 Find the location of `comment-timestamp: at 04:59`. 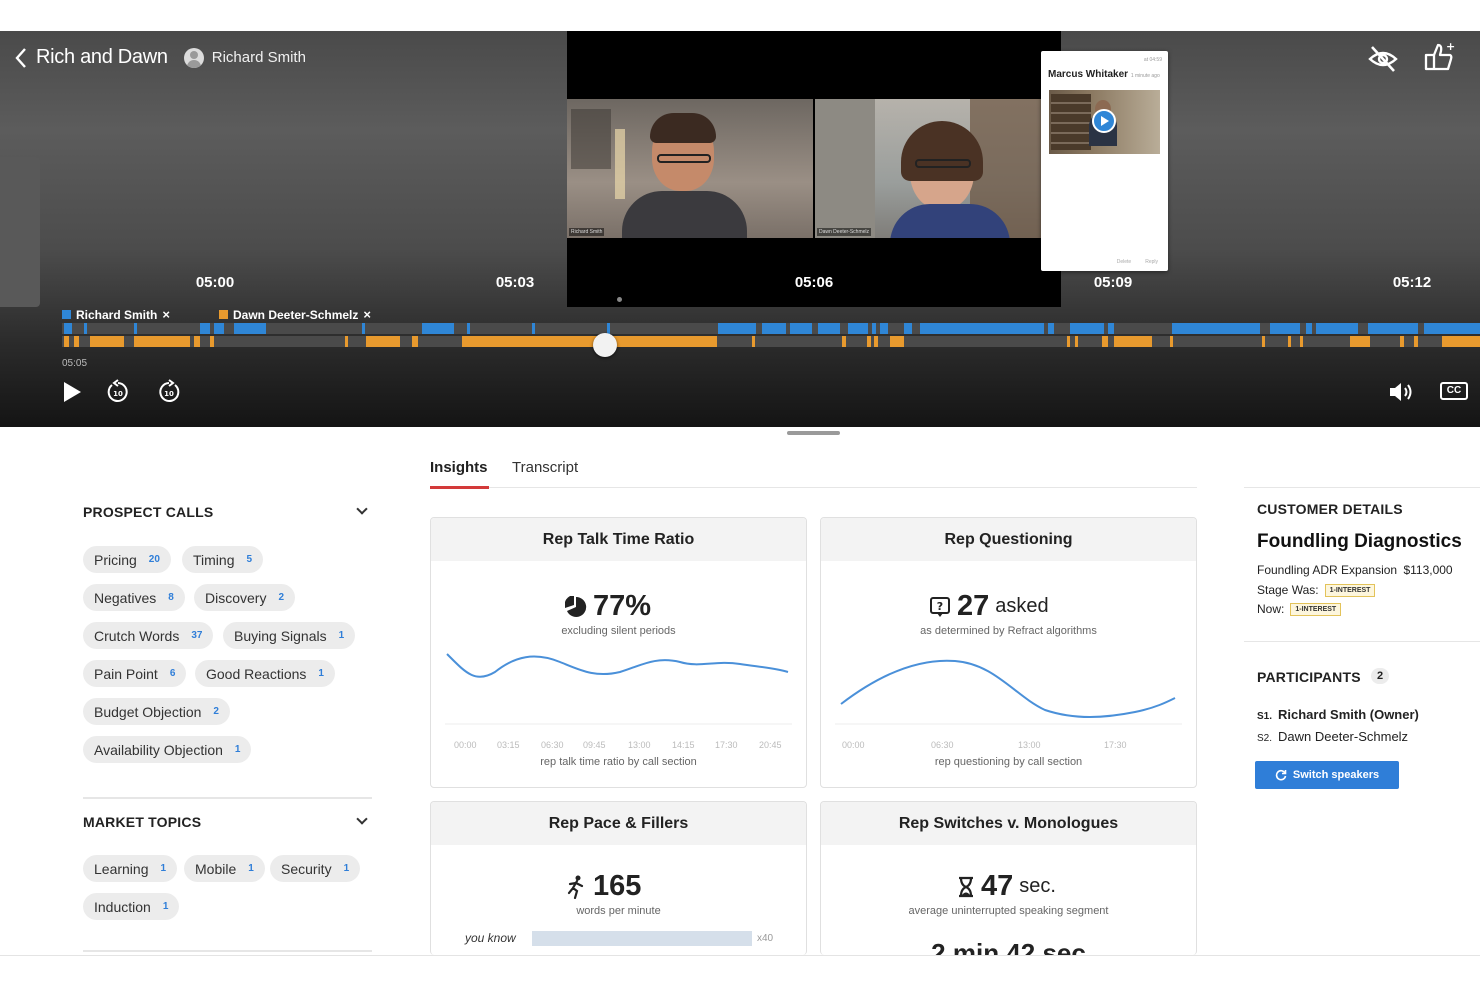

comment-timestamp: at 04:59 is located at coordinates (1152, 60).